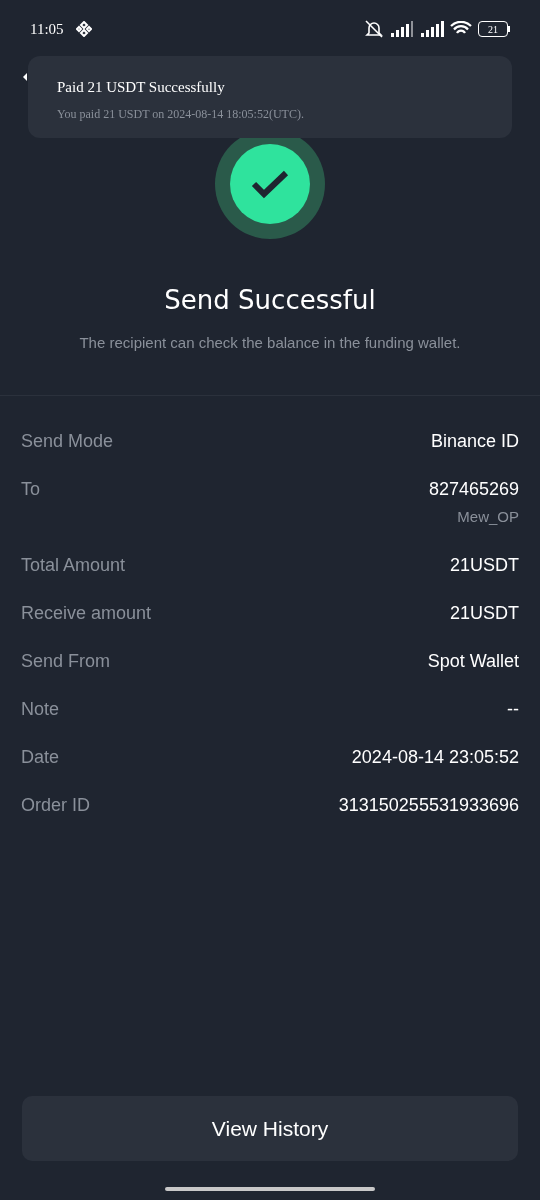 The height and width of the screenshot is (1200, 540). I want to click on detail-value: 827465269, so click(473, 488).